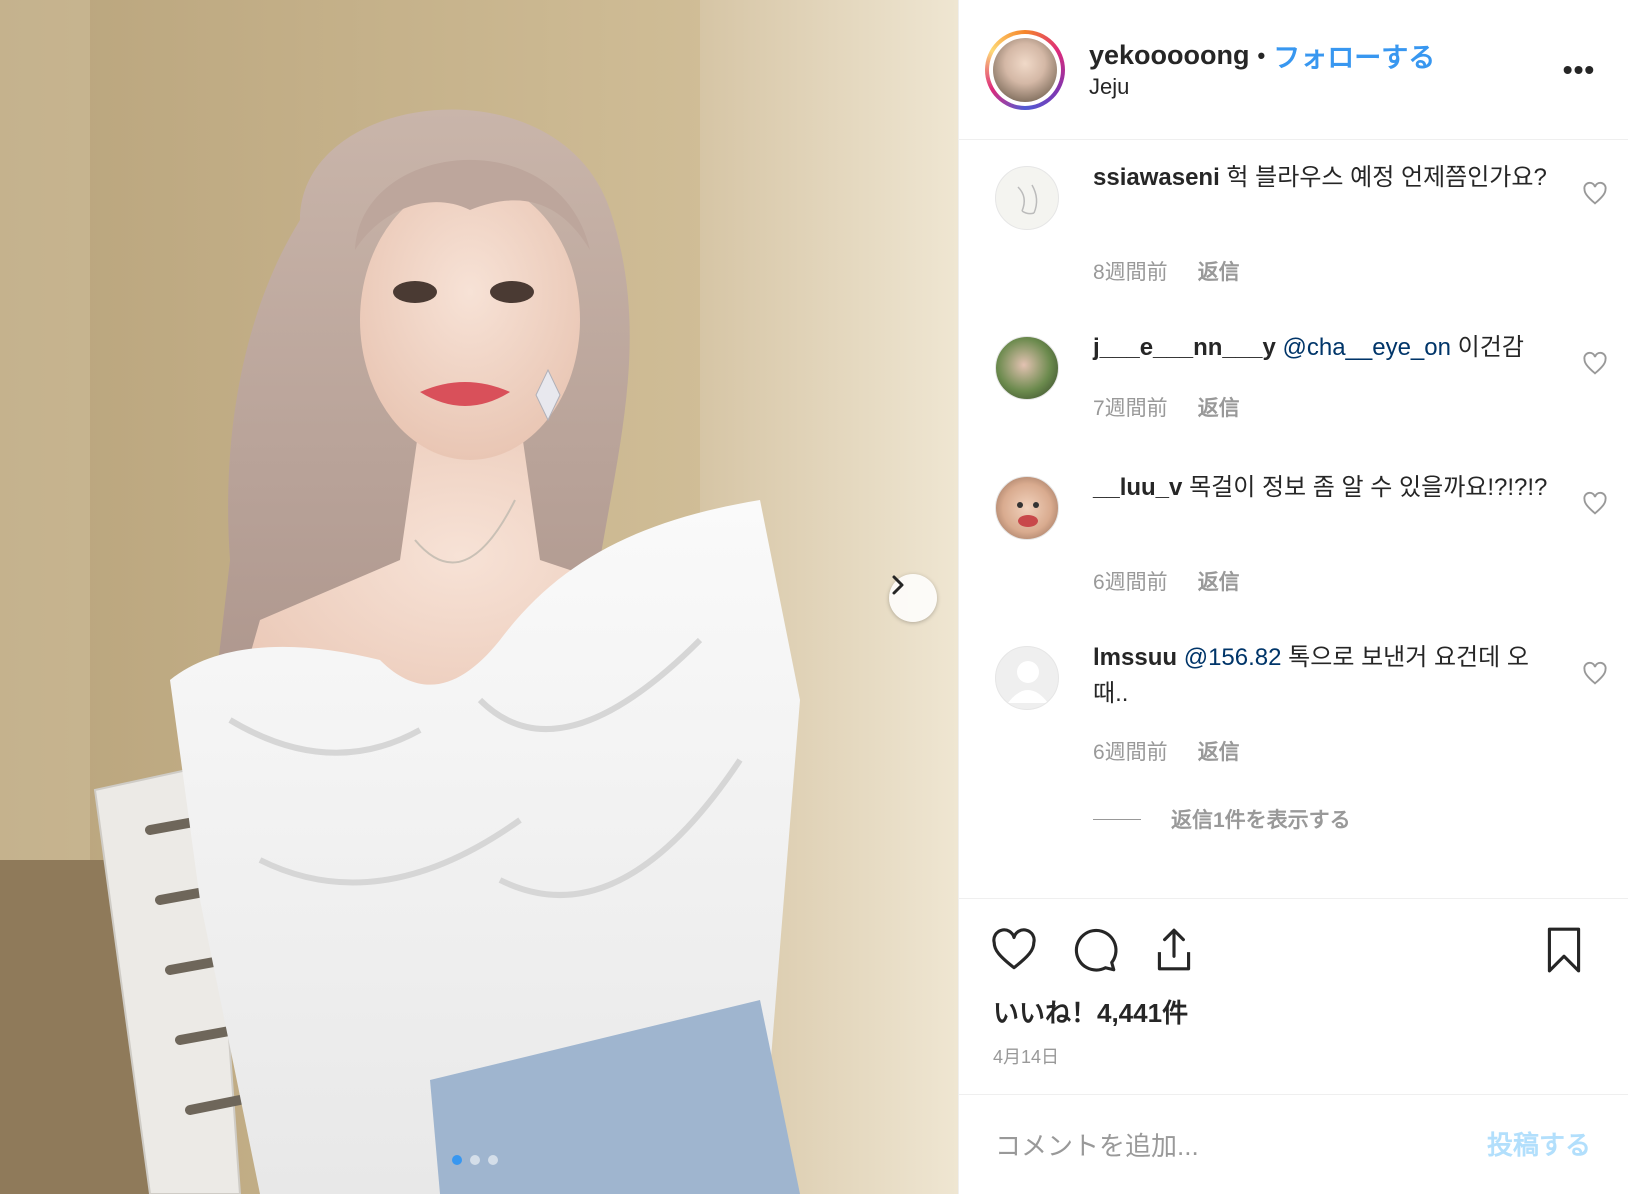 The image size is (1628, 1194). Describe the element at coordinates (1564, 950) in the screenshot. I see `bookmark-icon` at that location.